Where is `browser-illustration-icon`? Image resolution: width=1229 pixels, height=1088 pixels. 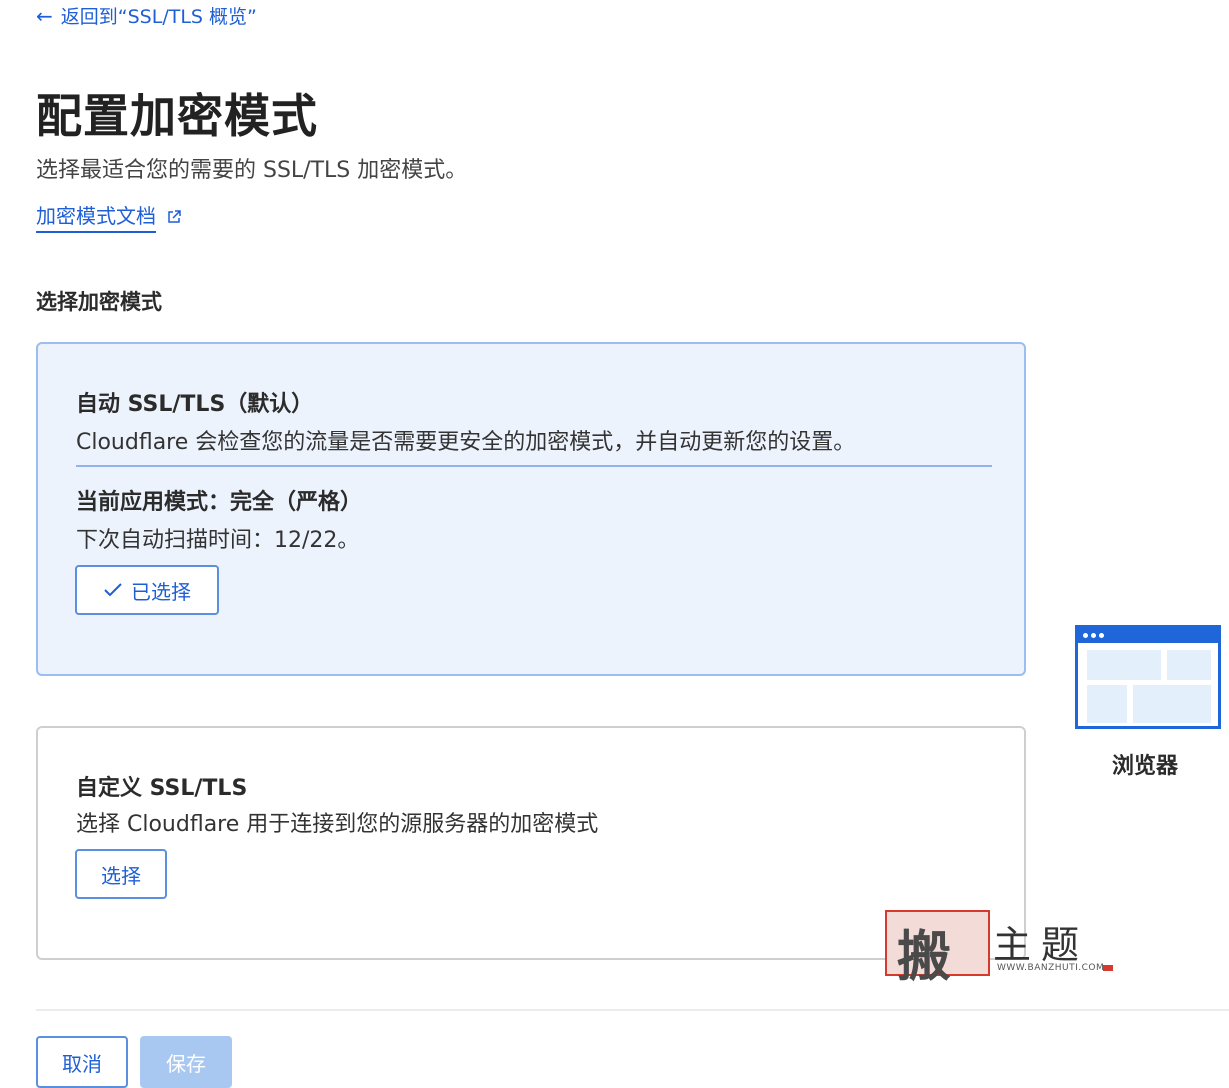
browser-illustration-icon is located at coordinates (1148, 677).